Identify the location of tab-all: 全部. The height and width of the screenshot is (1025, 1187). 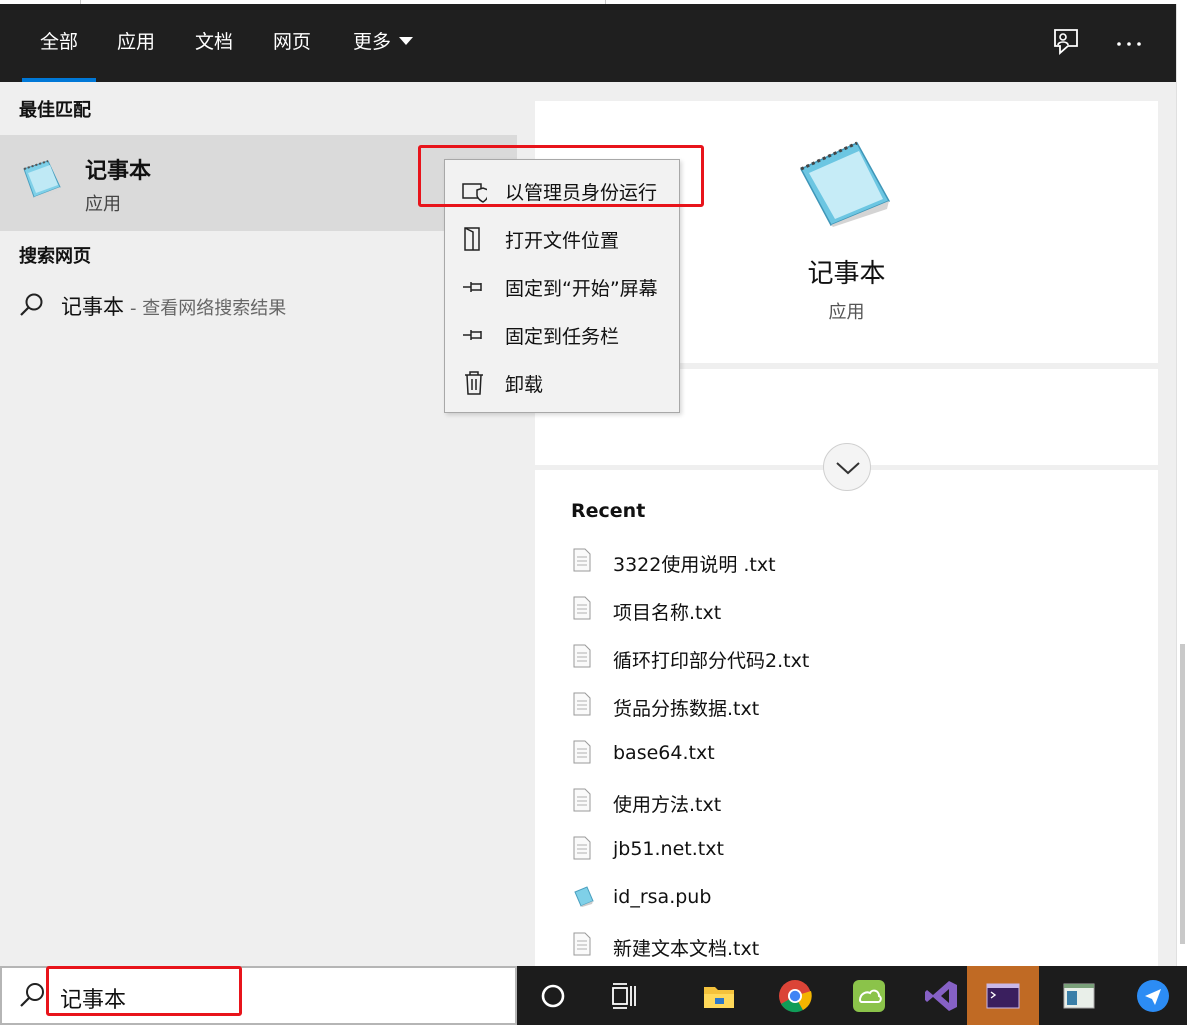
(59, 43).